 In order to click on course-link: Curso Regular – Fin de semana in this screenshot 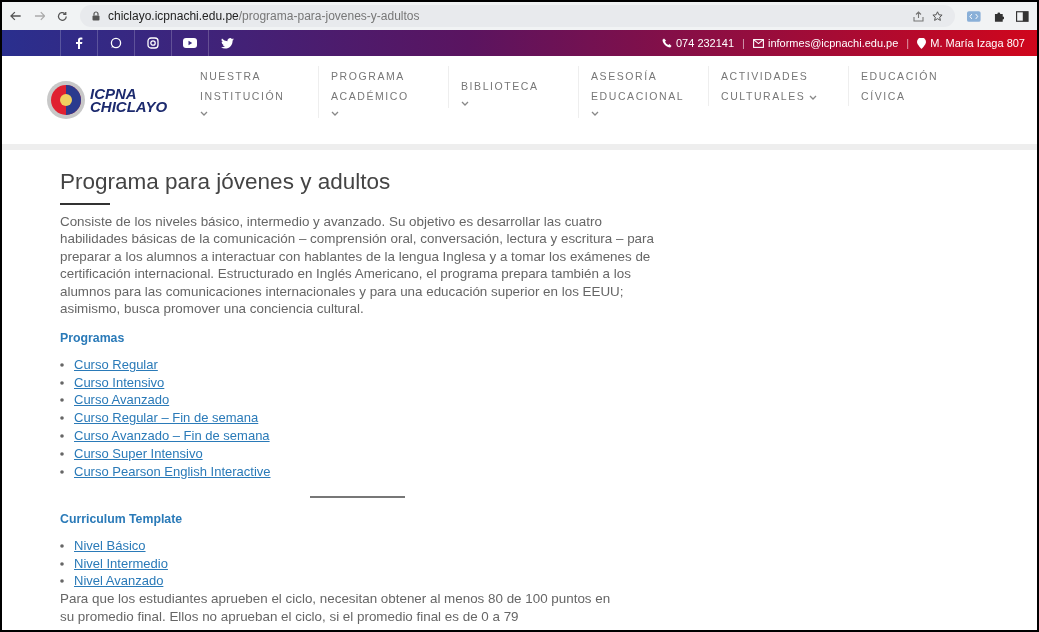, I will do `click(166, 418)`.